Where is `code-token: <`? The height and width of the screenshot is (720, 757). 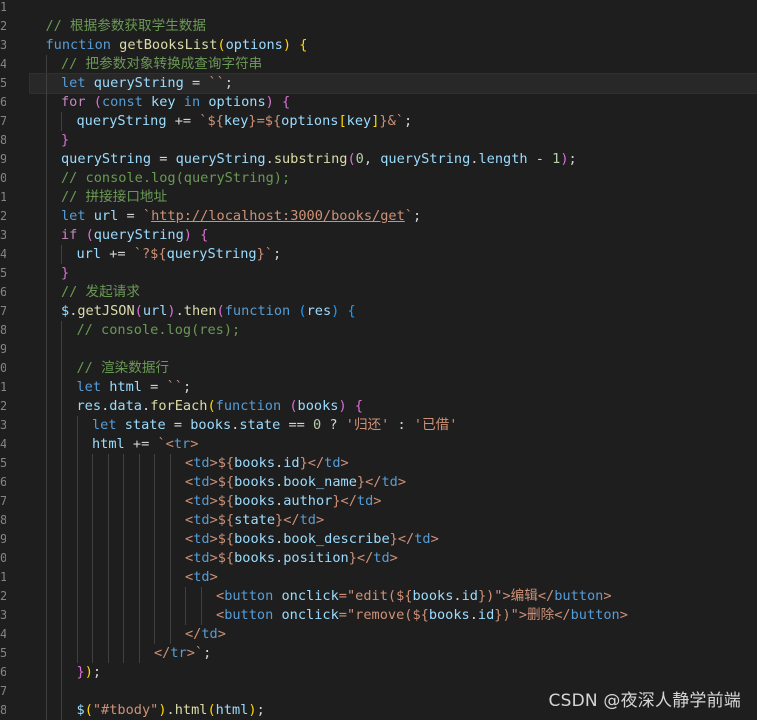 code-token: < is located at coordinates (189, 520).